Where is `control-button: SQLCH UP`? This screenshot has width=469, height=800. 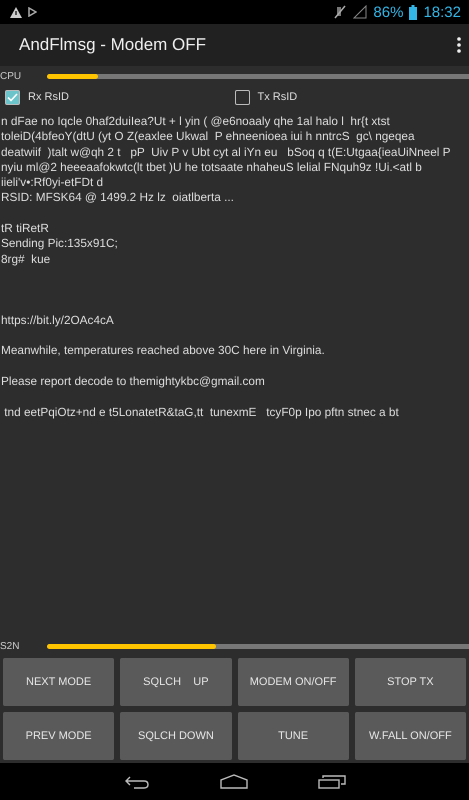 control-button: SQLCH UP is located at coordinates (176, 682).